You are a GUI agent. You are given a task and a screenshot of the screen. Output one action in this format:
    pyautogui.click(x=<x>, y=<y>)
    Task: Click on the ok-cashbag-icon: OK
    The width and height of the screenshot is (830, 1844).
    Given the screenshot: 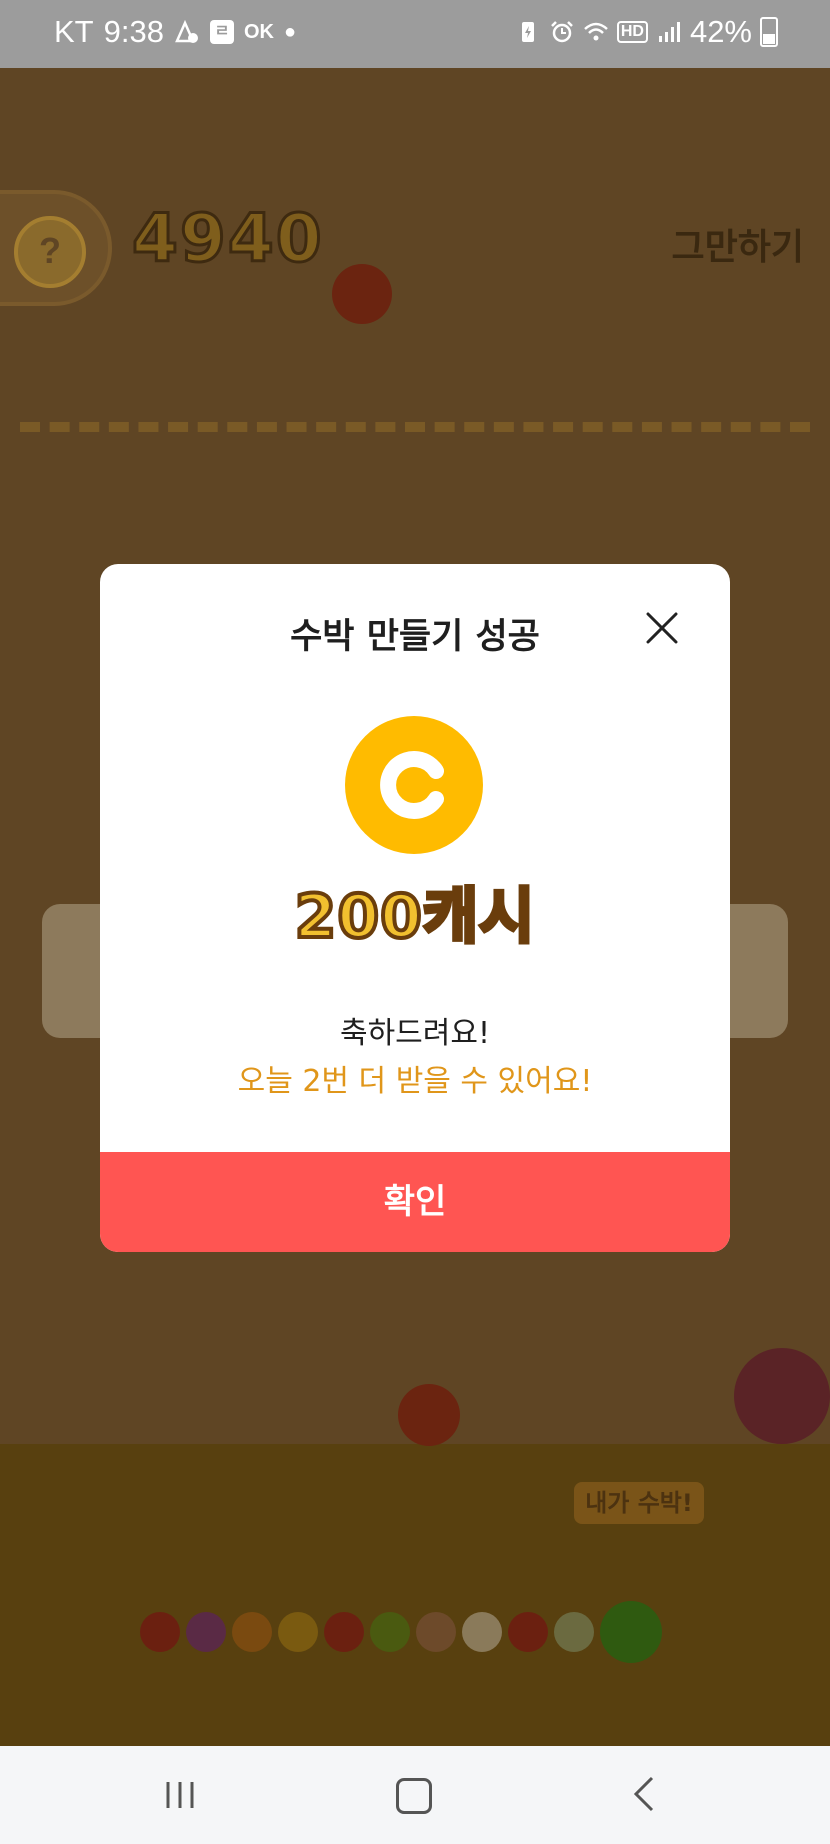 What is the action you would take?
    pyautogui.click(x=258, y=31)
    